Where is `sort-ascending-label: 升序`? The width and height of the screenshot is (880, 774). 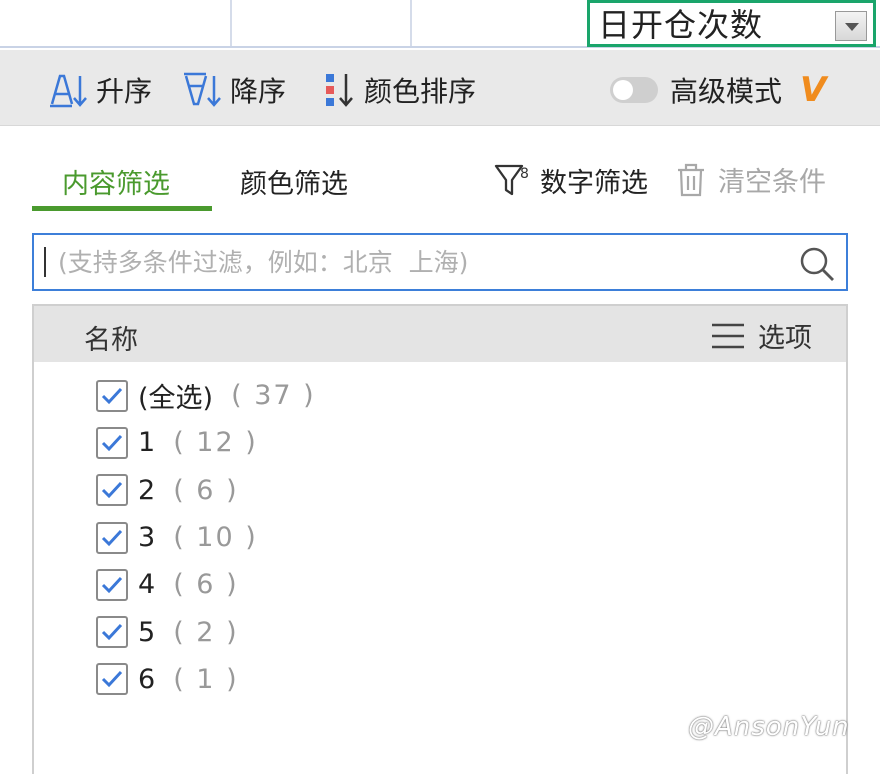 sort-ascending-label: 升序 is located at coordinates (124, 91).